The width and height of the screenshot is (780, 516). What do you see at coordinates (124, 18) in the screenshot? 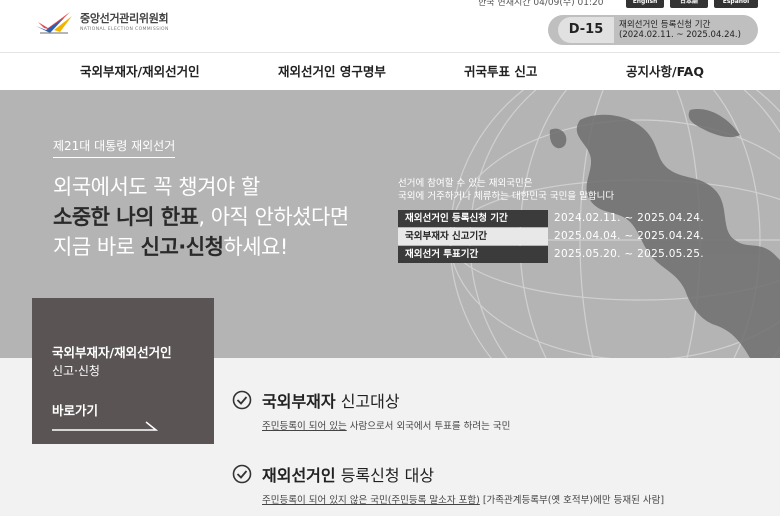
I see `logo-text-korean: 중앙선거관리위원회` at bounding box center [124, 18].